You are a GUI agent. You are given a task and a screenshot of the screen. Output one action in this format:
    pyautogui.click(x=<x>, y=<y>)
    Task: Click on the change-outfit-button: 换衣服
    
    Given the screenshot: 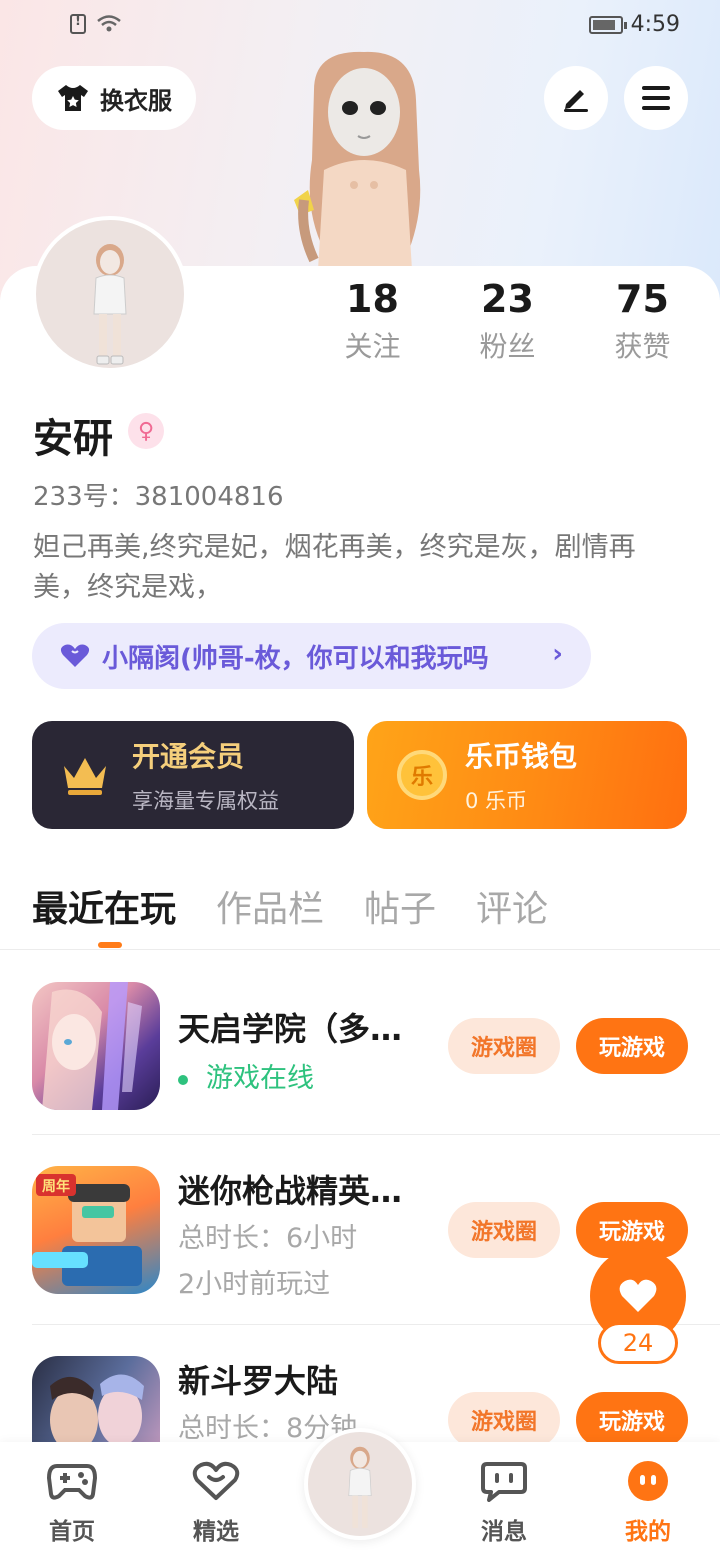 What is the action you would take?
    pyautogui.click(x=114, y=98)
    